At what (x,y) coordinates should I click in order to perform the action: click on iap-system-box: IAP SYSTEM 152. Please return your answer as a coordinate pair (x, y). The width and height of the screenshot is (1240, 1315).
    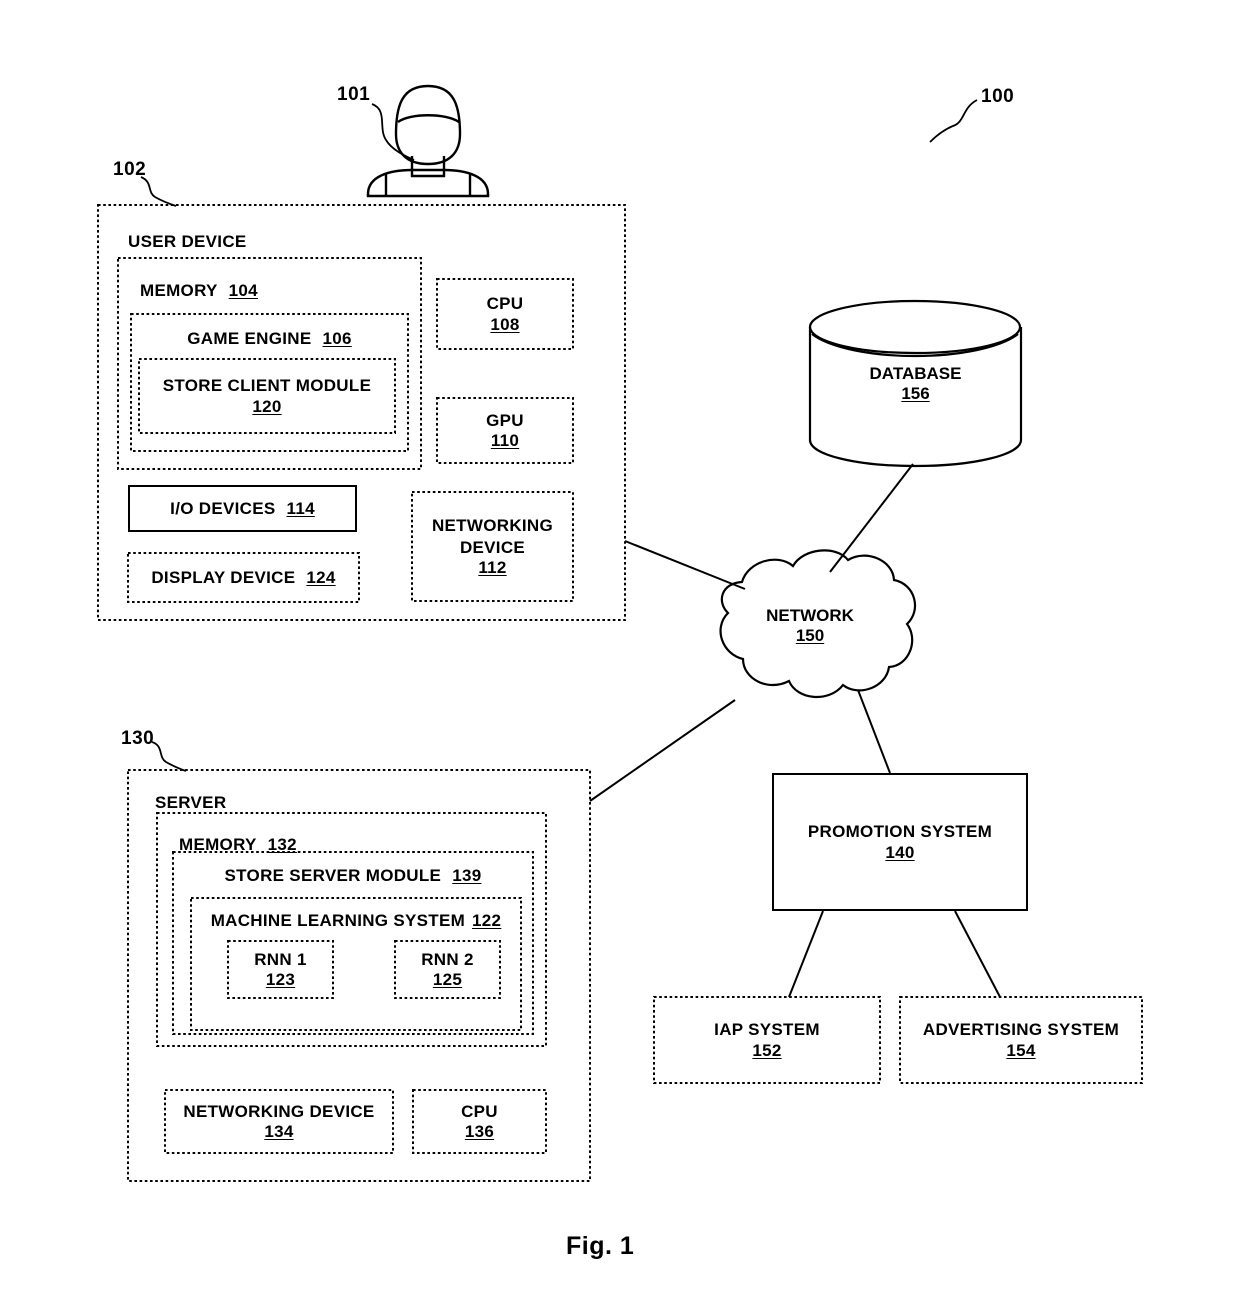
    Looking at the image, I should click on (767, 1040).